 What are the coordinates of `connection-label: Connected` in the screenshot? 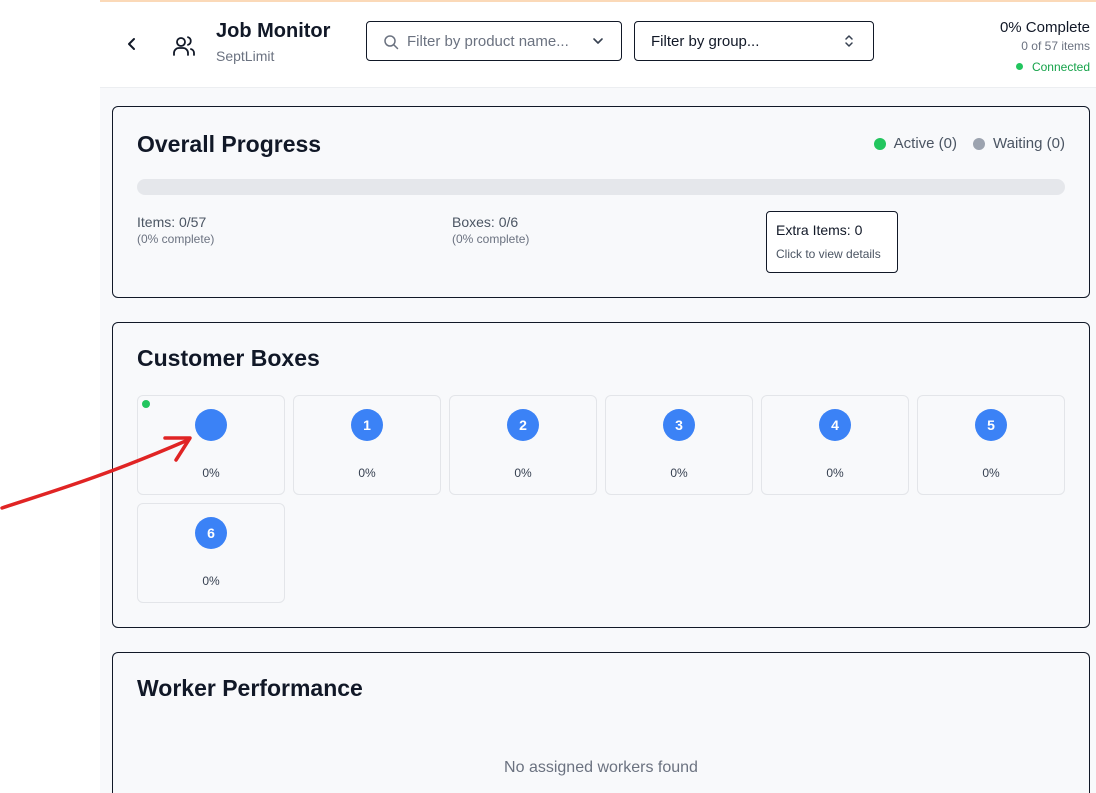 It's located at (1060, 67).